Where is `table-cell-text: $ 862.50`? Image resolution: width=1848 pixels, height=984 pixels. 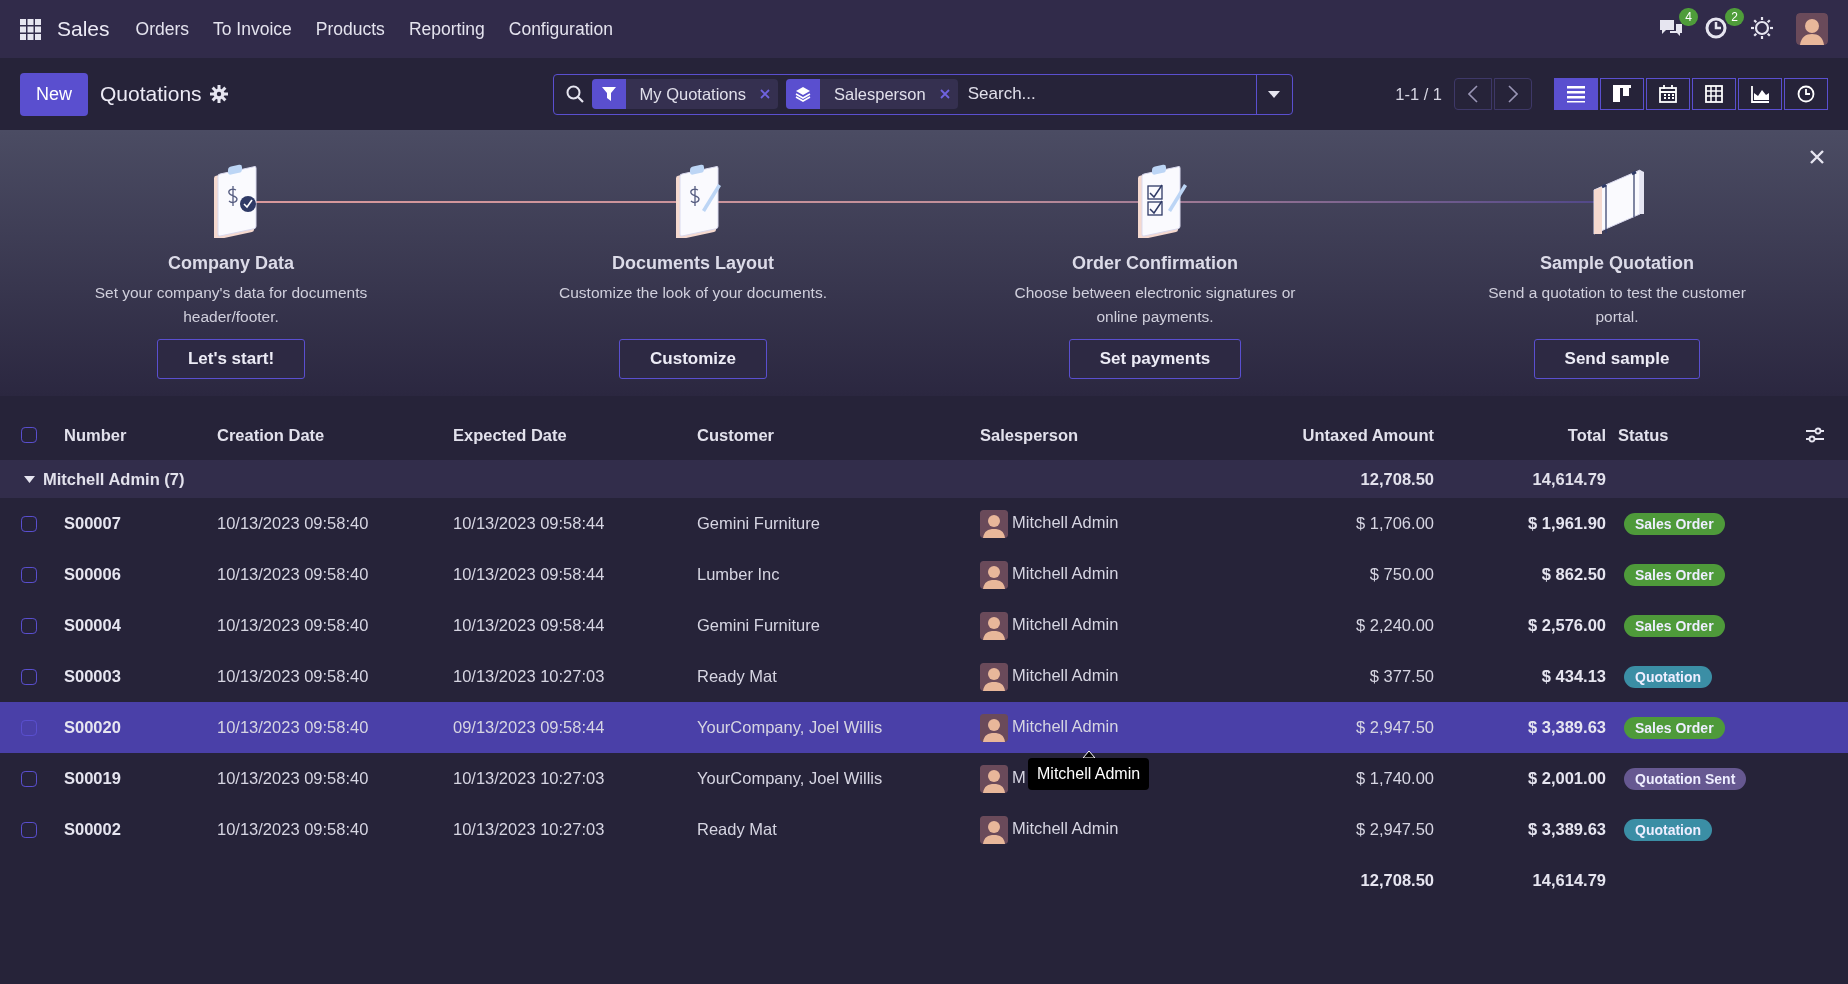 table-cell-text: $ 862.50 is located at coordinates (1573, 575).